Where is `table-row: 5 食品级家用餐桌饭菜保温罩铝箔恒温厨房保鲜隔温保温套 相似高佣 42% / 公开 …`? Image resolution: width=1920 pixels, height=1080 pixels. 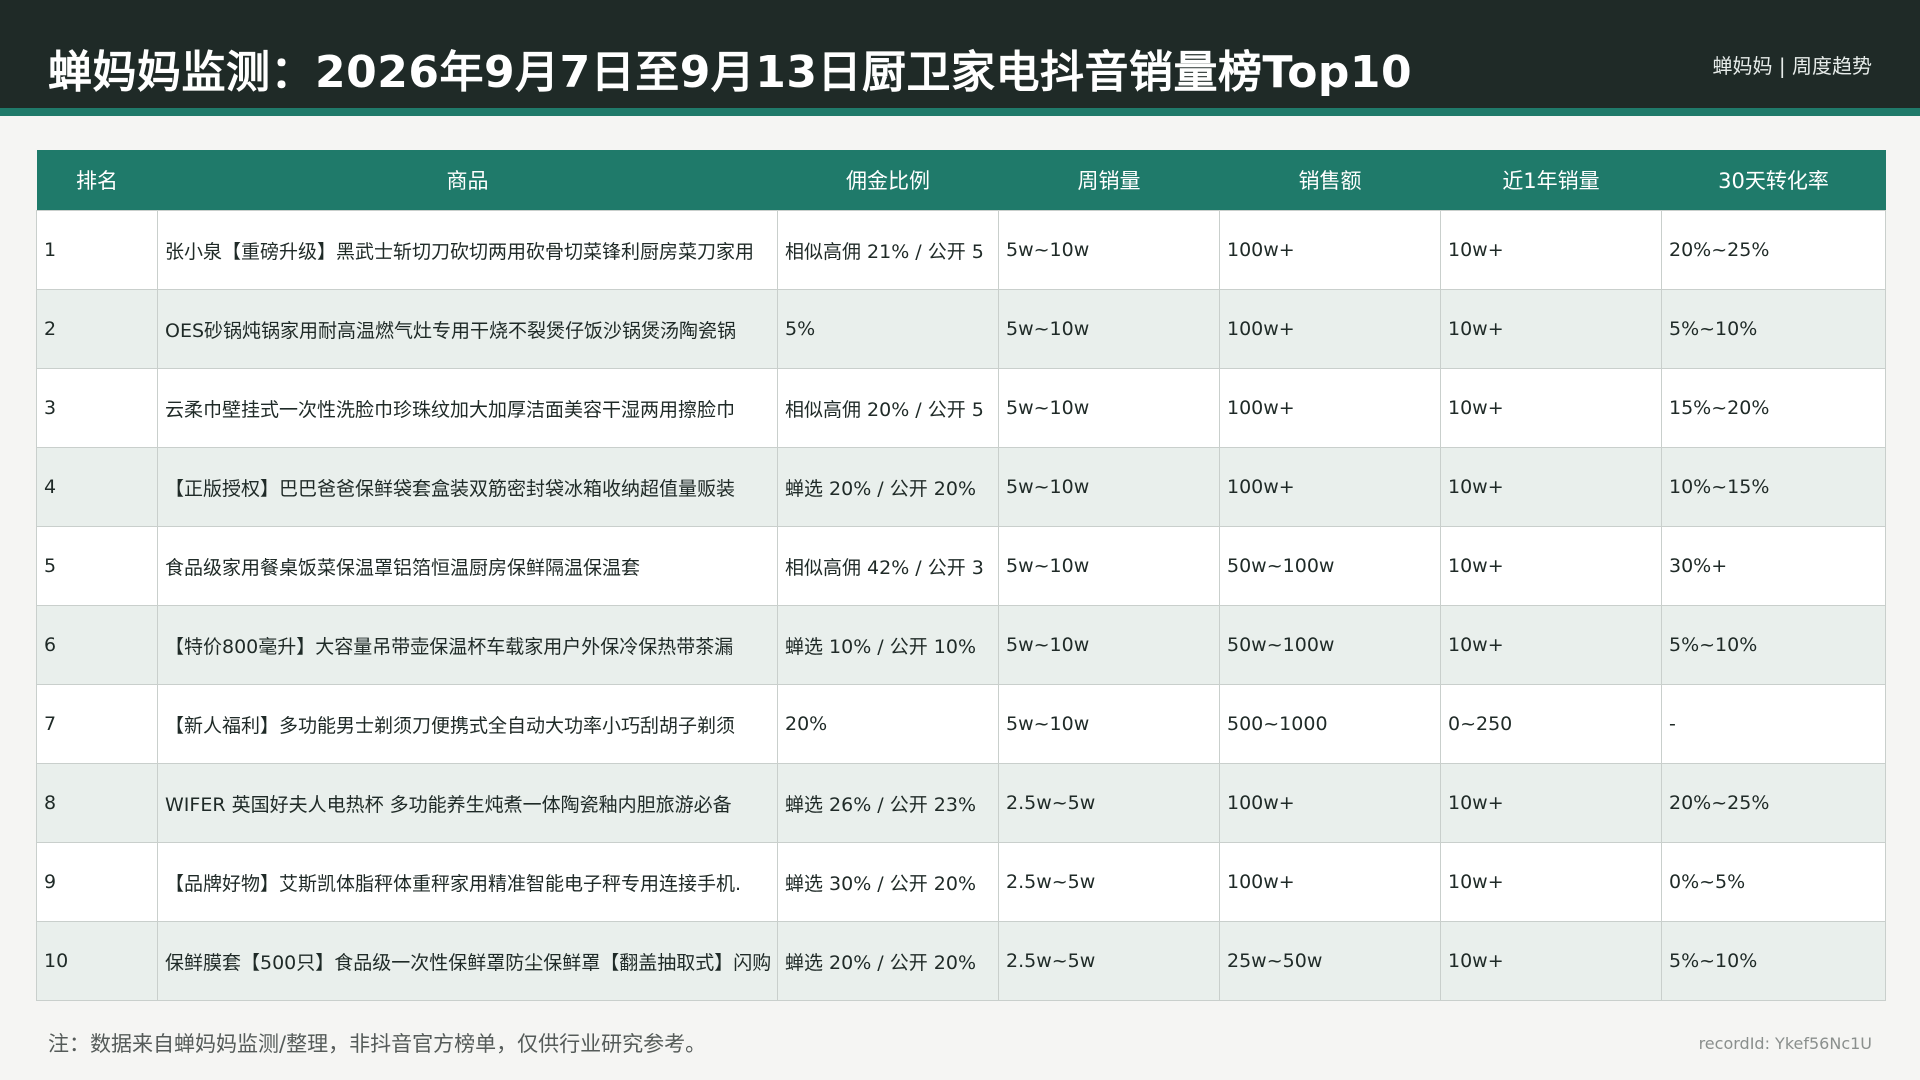 table-row: 5 食品级家用餐桌饭菜保温罩铝箔恒温厨房保鲜隔温保温套 相似高佣 42% / 公开 … is located at coordinates (961, 566).